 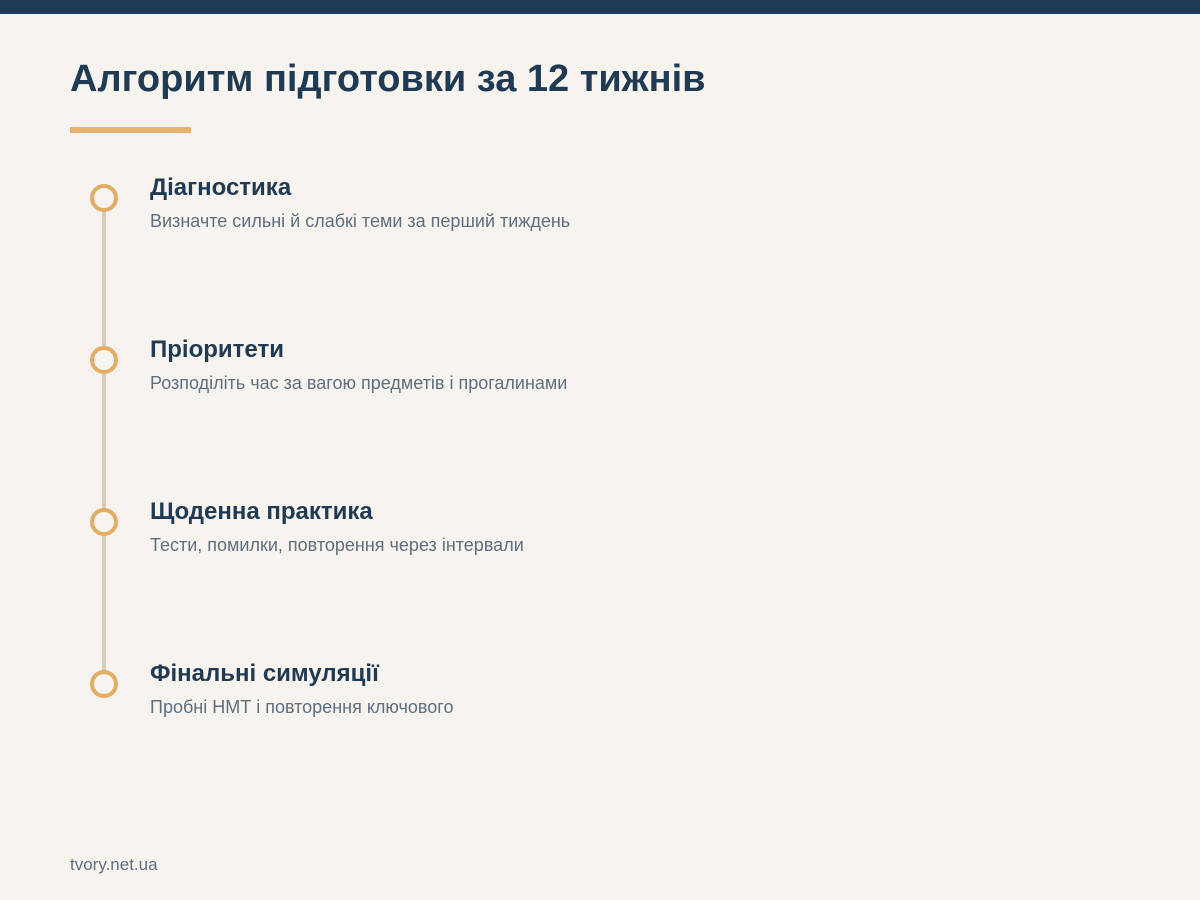 What do you see at coordinates (104, 439) in the screenshot?
I see `timeline-line` at bounding box center [104, 439].